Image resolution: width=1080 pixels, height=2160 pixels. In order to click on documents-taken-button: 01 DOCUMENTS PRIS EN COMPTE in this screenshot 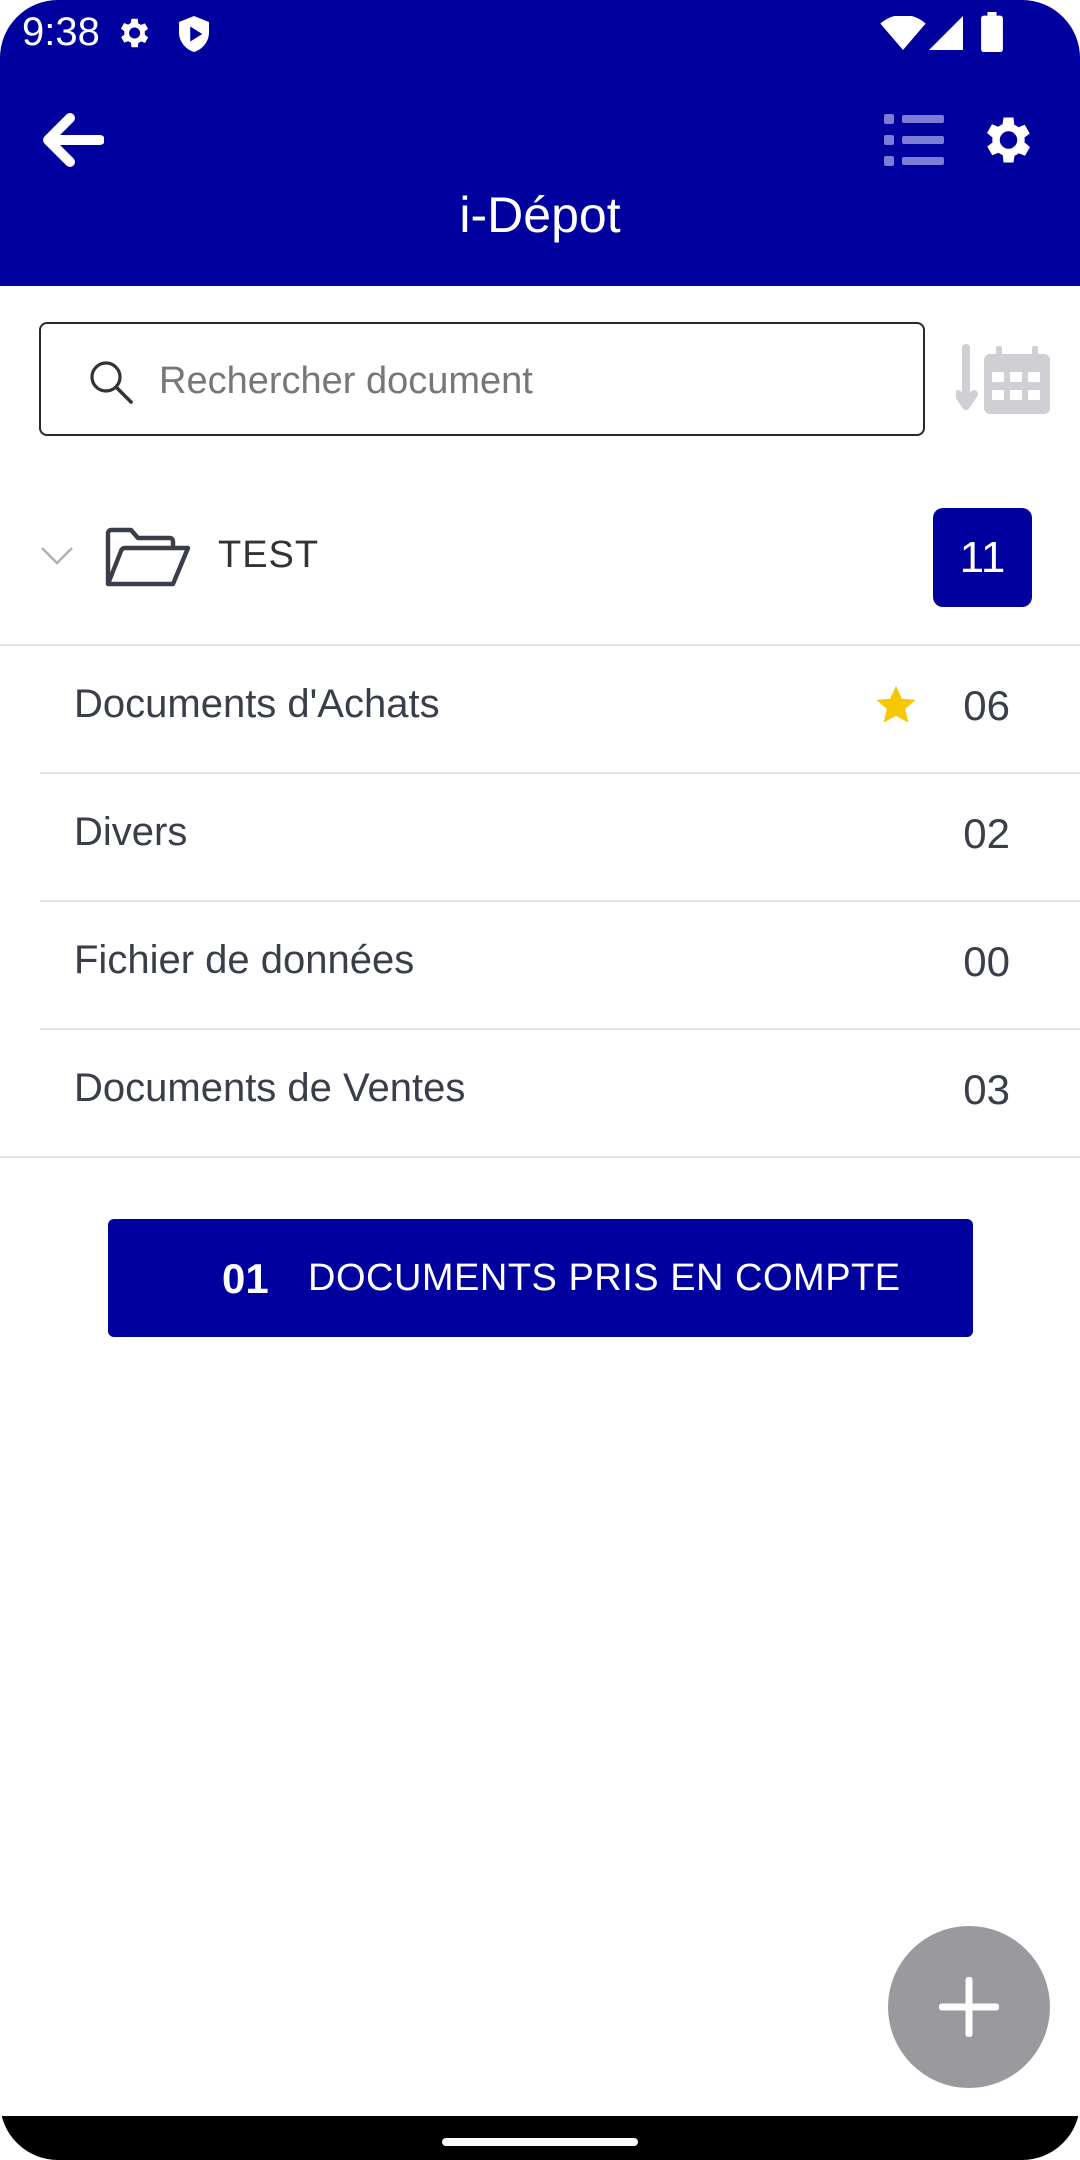, I will do `click(540, 1278)`.